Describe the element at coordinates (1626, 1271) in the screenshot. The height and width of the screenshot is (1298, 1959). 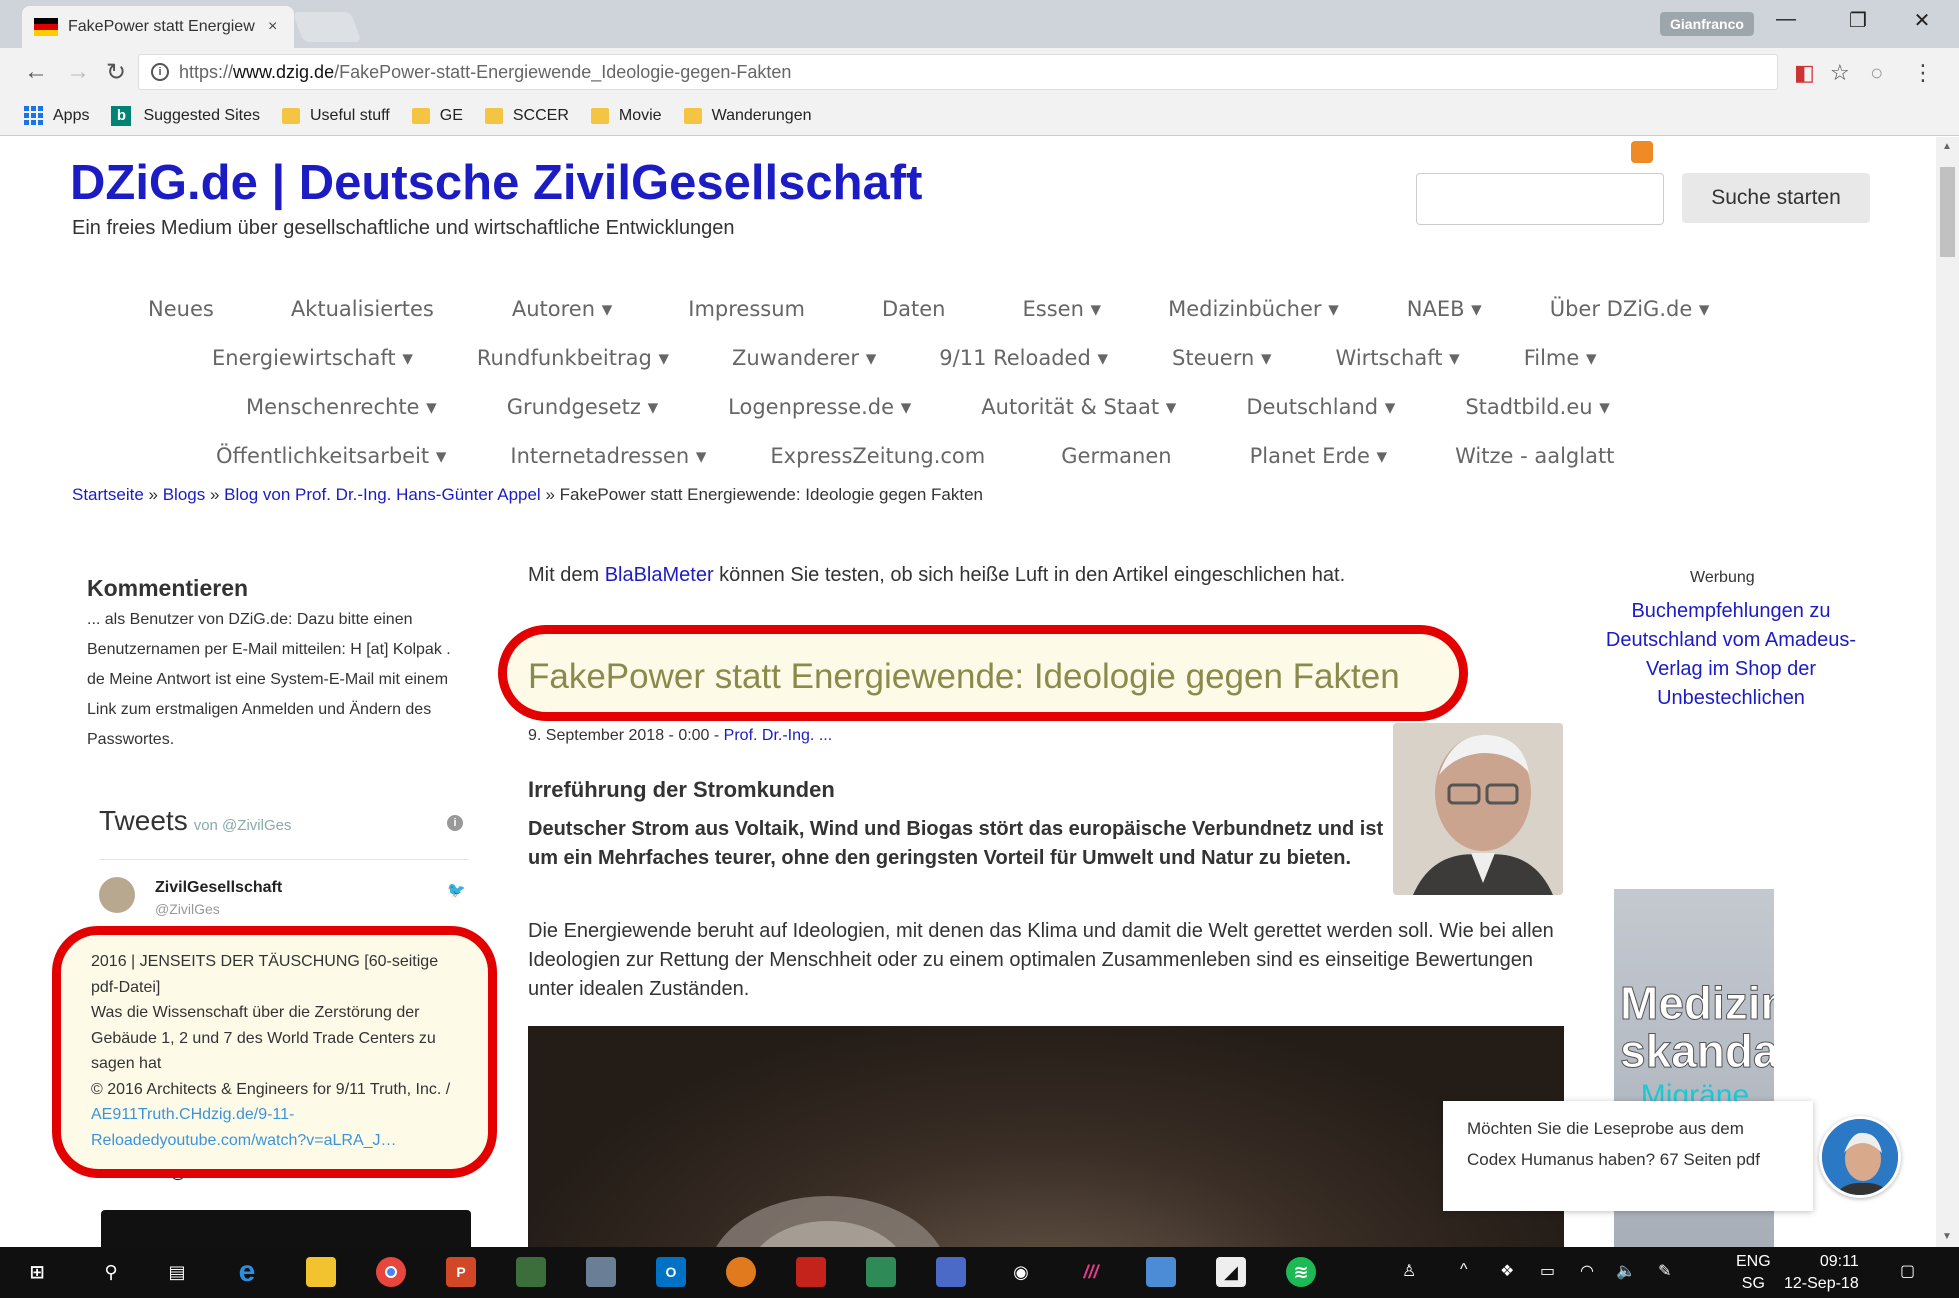
I see `volume-icon: 🔈` at that location.